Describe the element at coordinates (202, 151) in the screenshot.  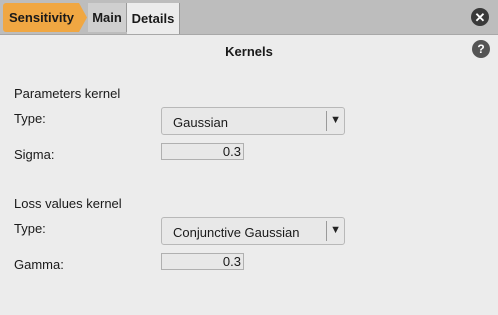
I see `sigma-input: 0.3` at that location.